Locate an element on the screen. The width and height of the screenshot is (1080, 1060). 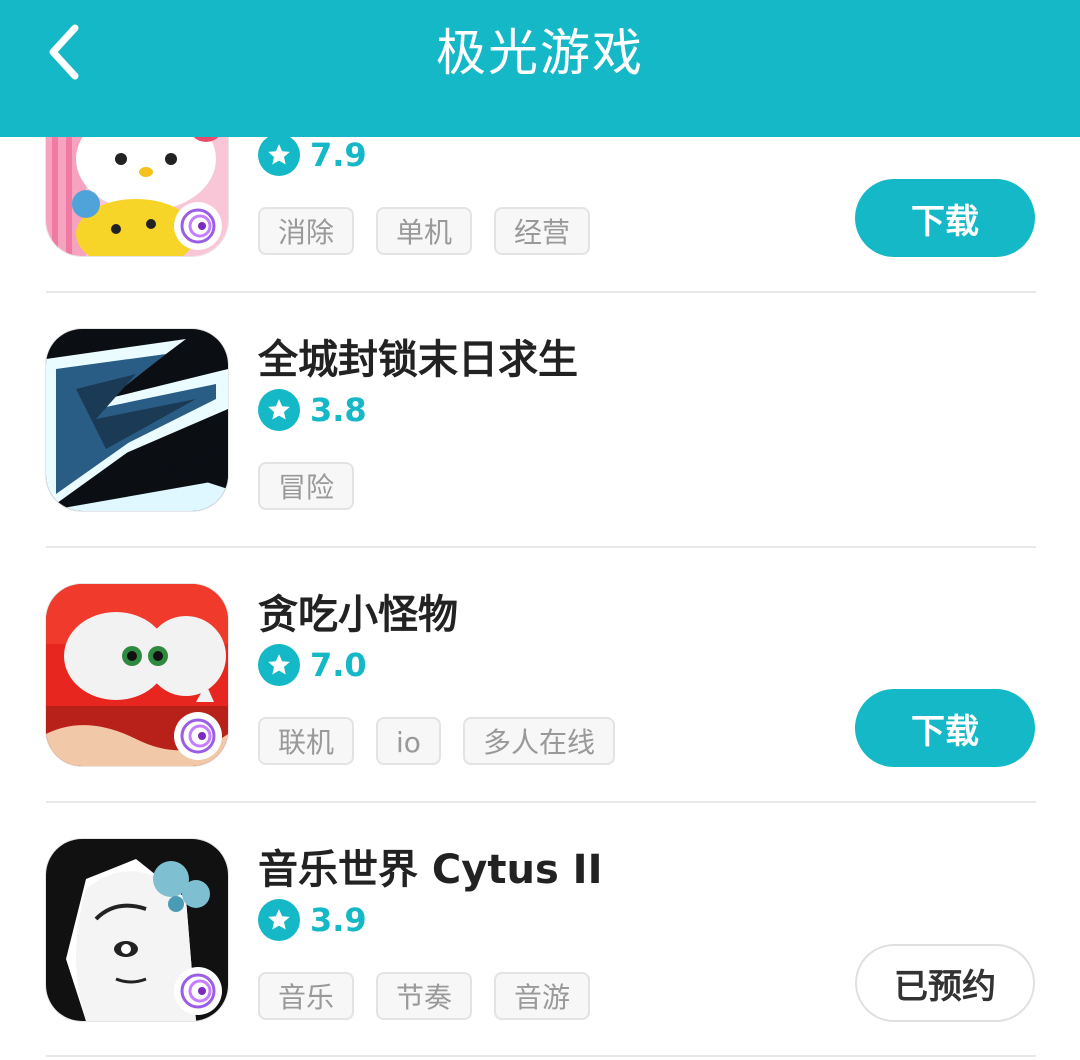
rating: 7.9 is located at coordinates (312, 155).